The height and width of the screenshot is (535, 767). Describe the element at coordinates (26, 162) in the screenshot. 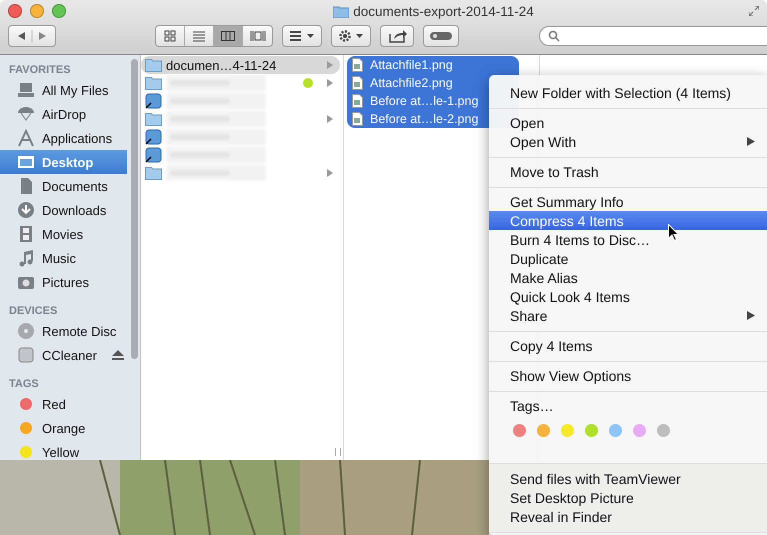

I see `desktop-icon` at that location.